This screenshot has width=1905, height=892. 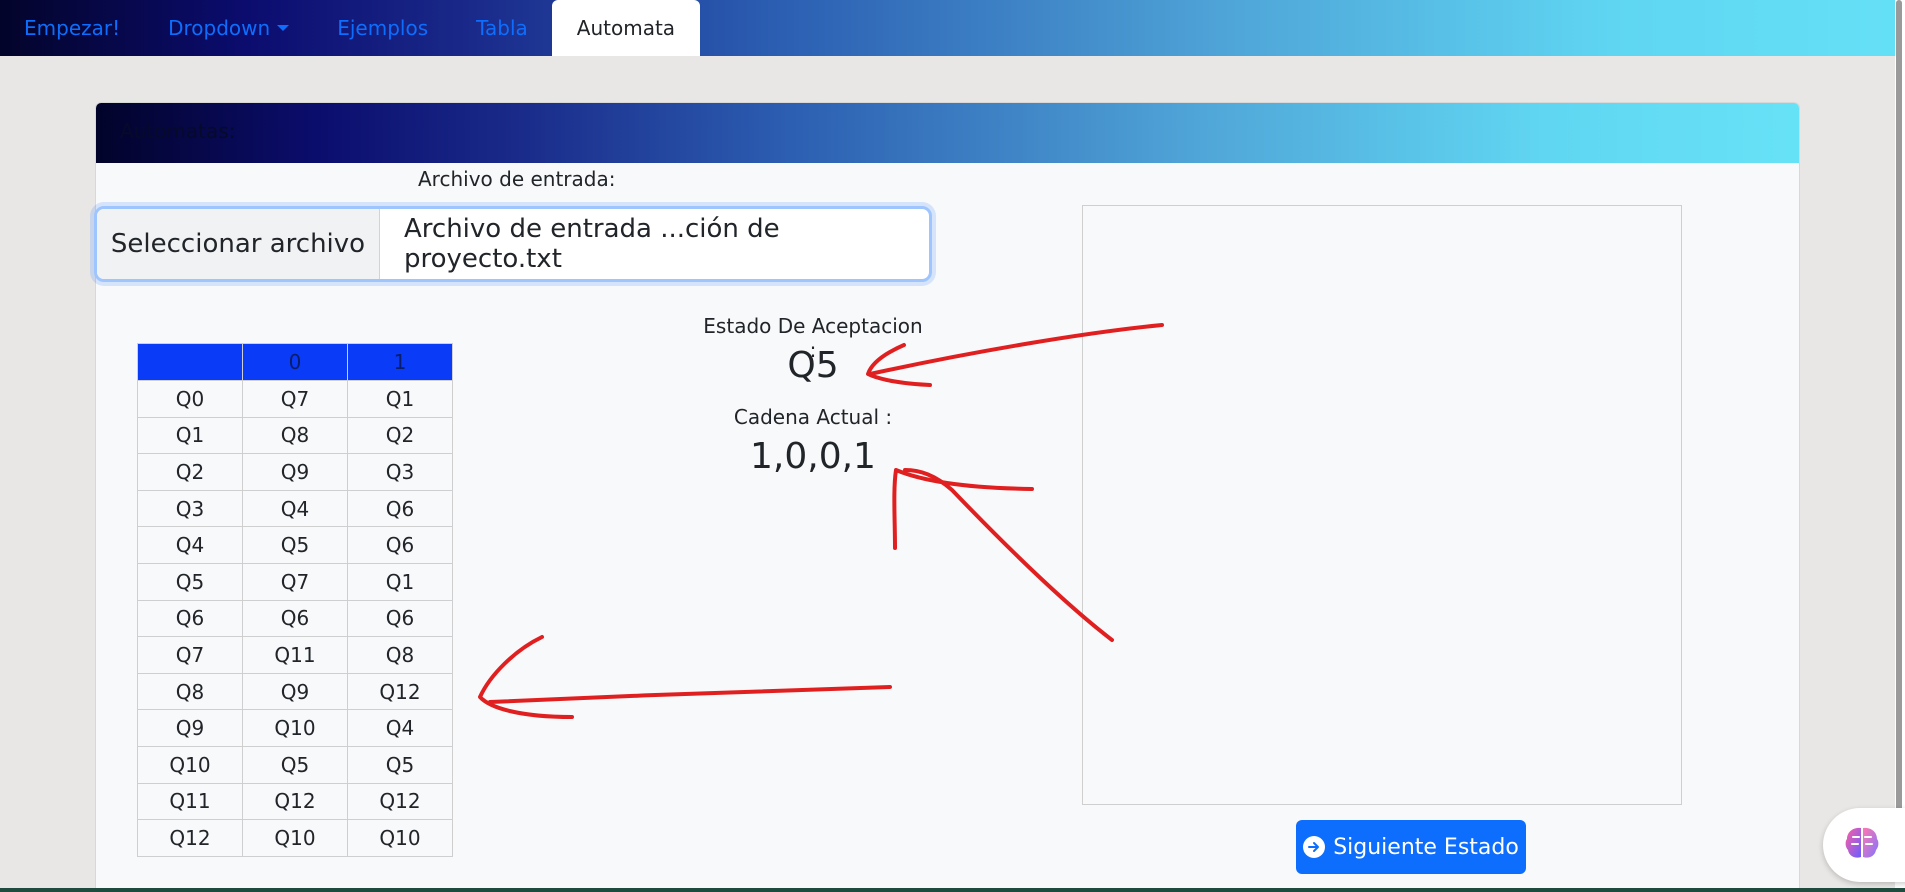 What do you see at coordinates (813, 417) in the screenshot?
I see `current-chain-label: Cadena Actual :` at bounding box center [813, 417].